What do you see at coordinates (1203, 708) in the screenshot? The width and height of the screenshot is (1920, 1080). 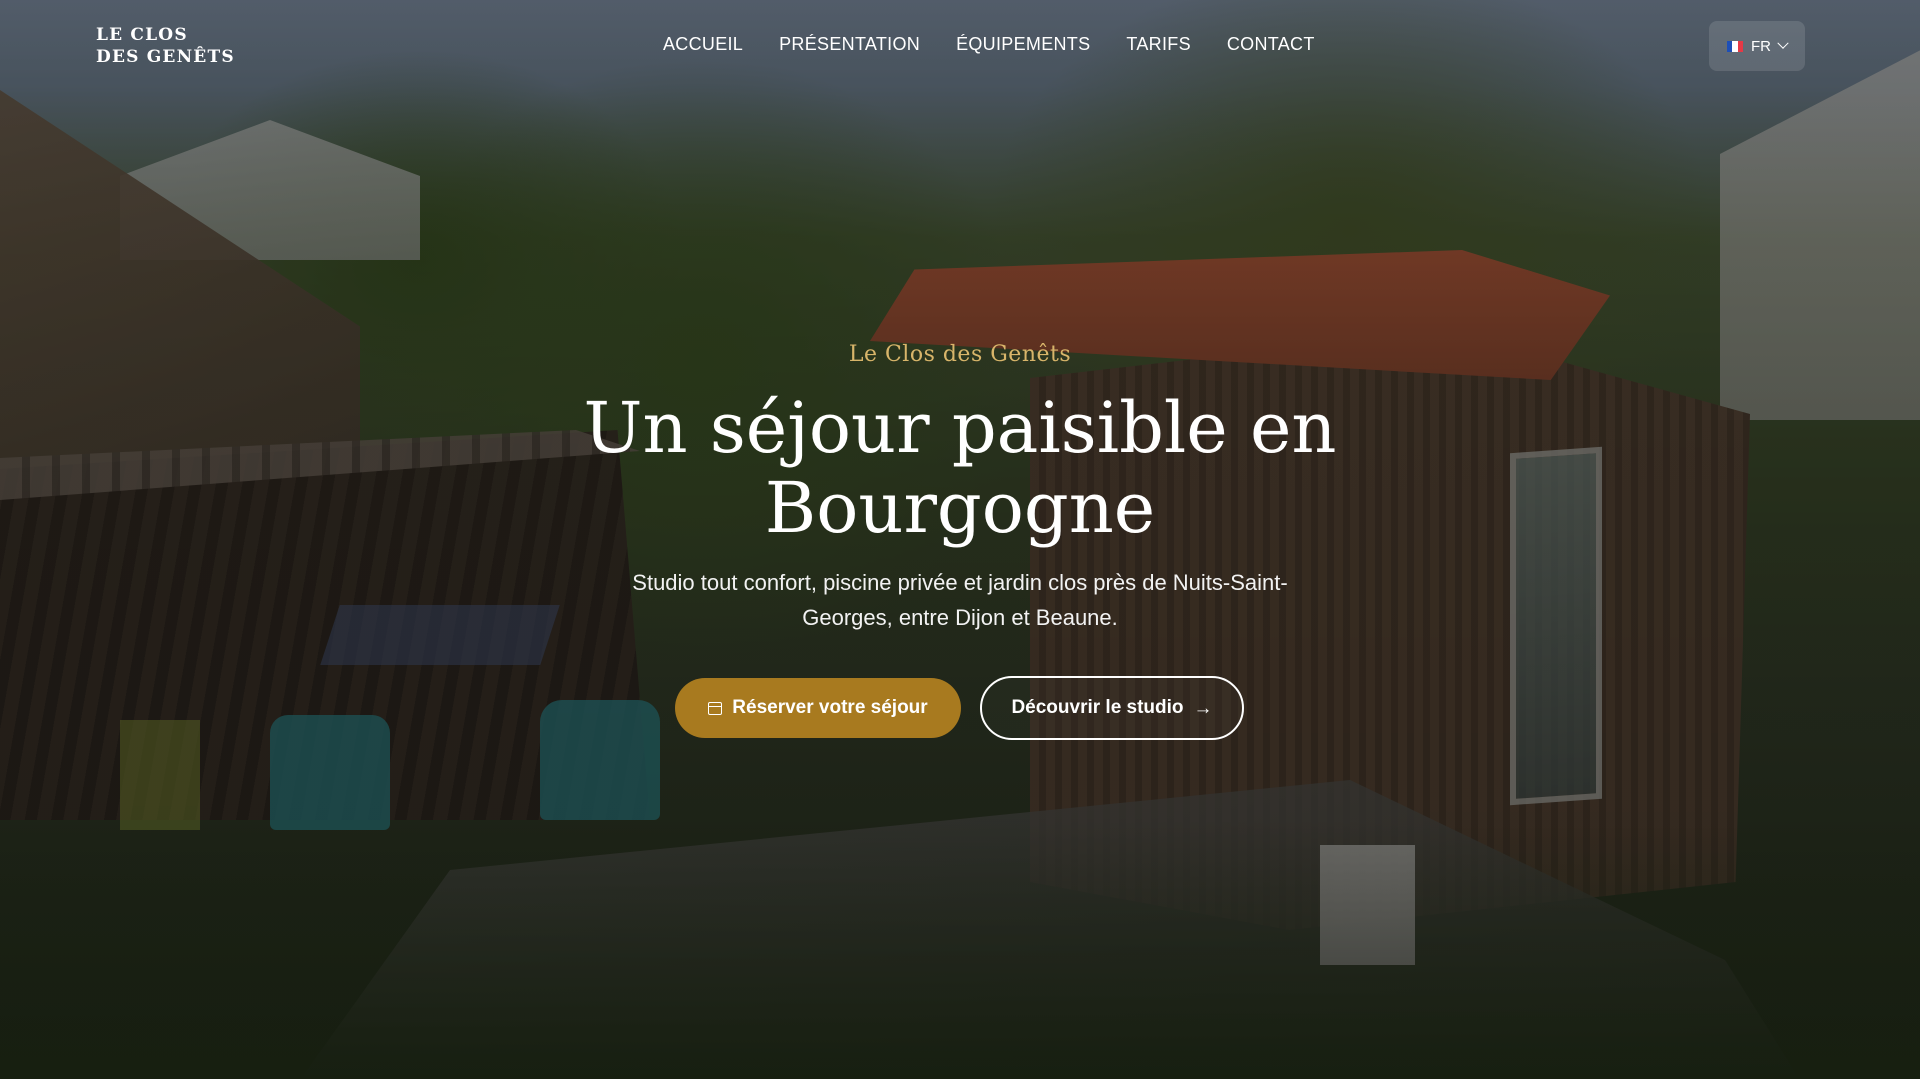 I see `arrow-right-icon: →` at bounding box center [1203, 708].